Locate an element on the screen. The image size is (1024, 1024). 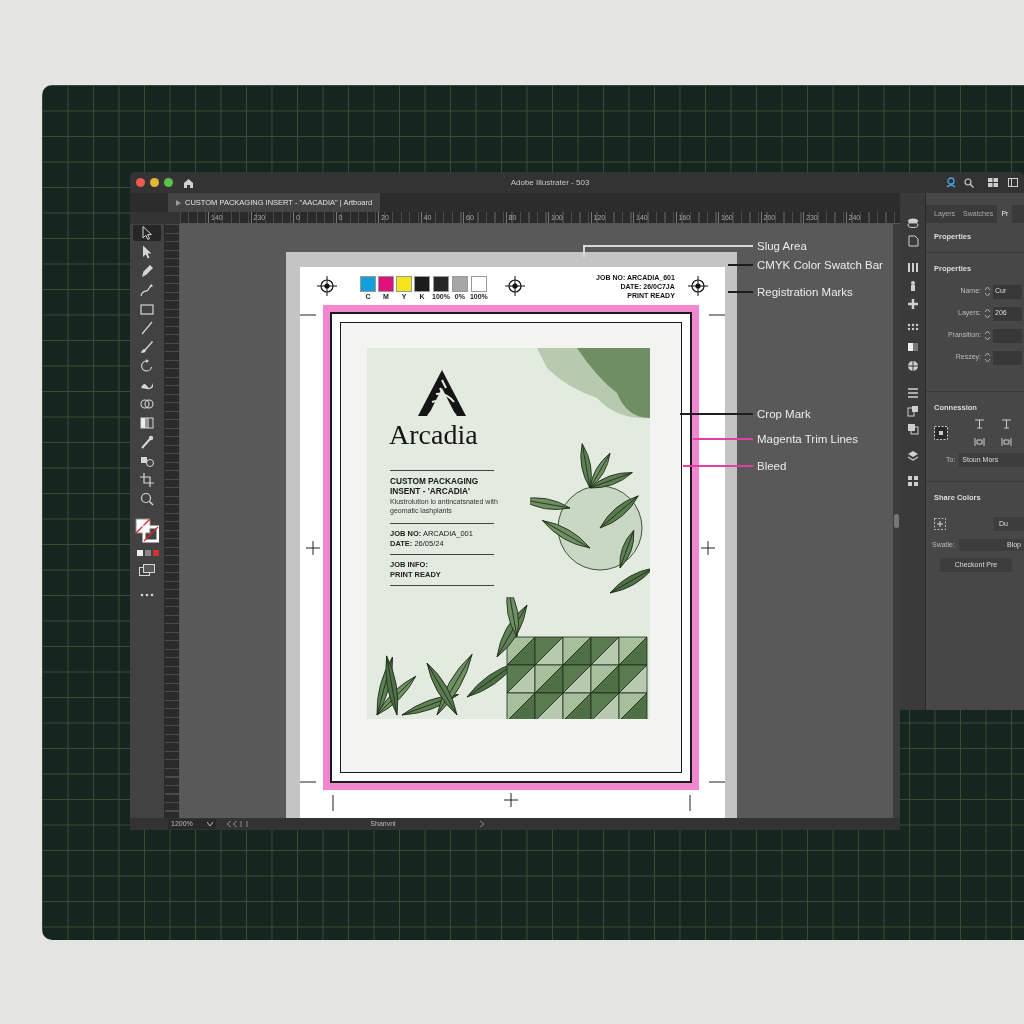
add-icon is located at coordinates (940, 524).